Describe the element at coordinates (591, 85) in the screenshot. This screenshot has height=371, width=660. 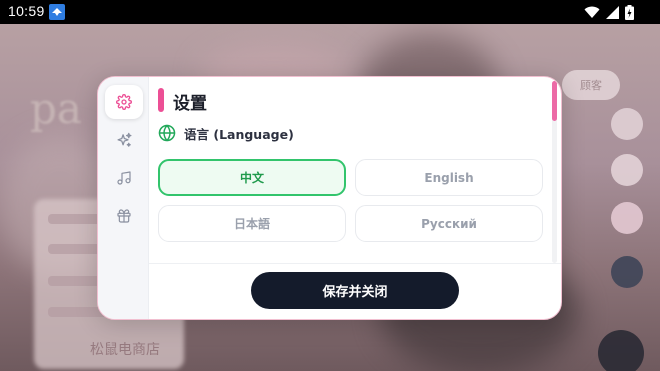
I see `background-pill-button: 顾客` at that location.